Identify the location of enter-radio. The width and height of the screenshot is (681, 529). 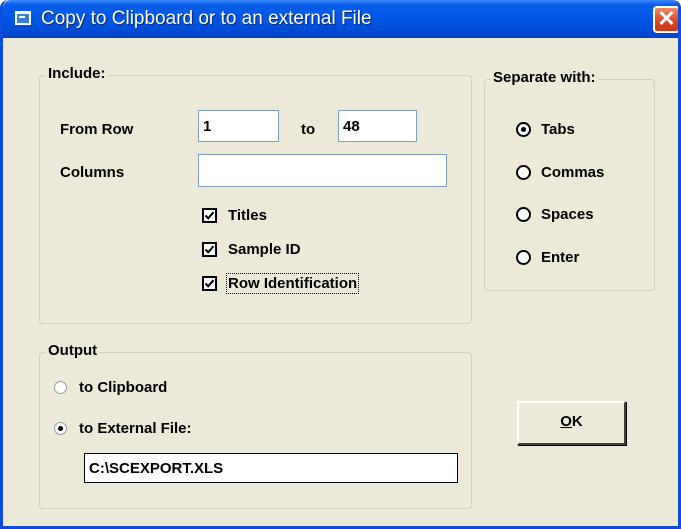
(523, 257).